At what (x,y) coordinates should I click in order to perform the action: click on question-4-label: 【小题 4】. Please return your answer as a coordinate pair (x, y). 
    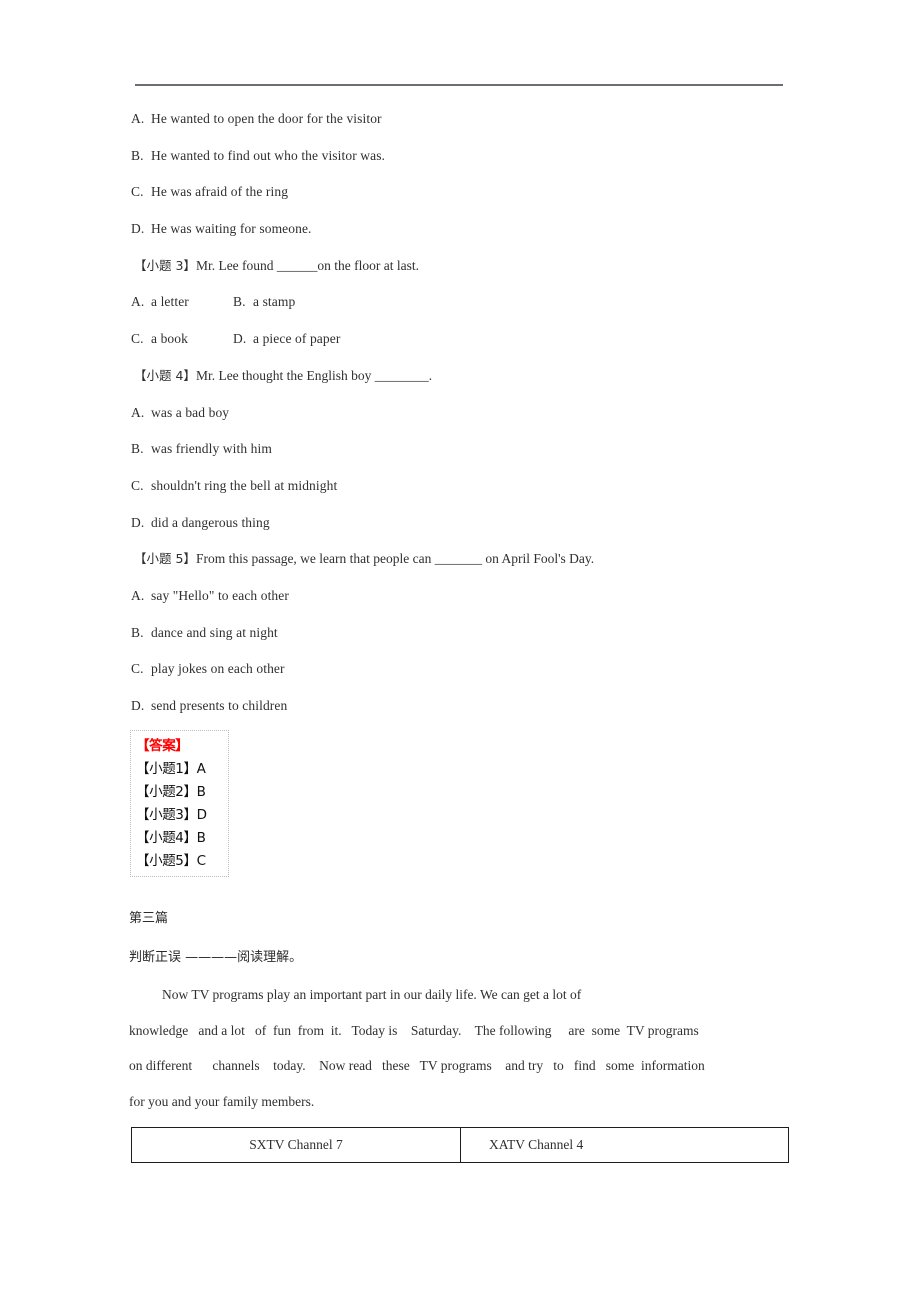
    Looking at the image, I should click on (165, 375).